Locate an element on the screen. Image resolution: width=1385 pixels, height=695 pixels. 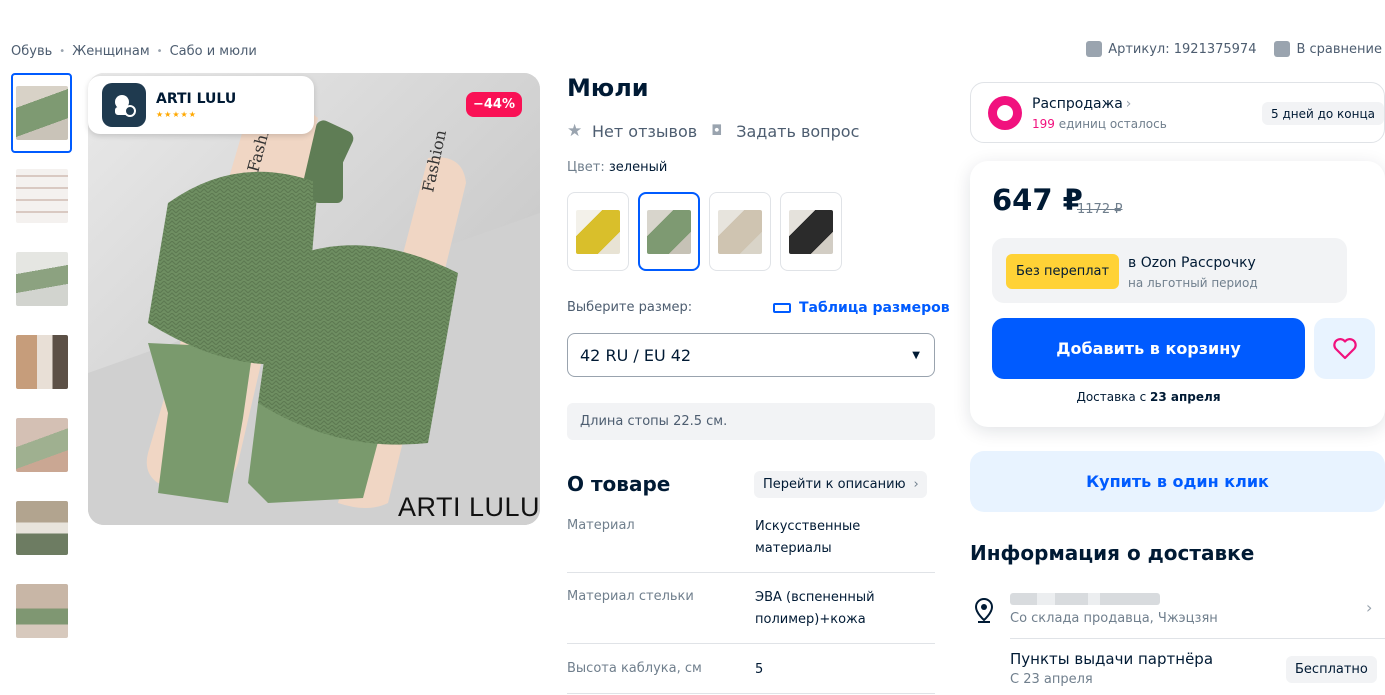
sale-title: Распродажа › is located at coordinates (1081, 104).